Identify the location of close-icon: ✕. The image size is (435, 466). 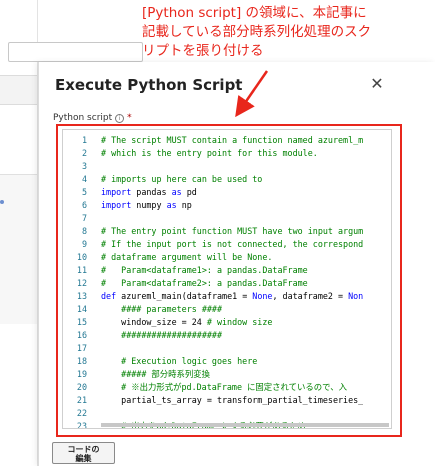
(377, 84).